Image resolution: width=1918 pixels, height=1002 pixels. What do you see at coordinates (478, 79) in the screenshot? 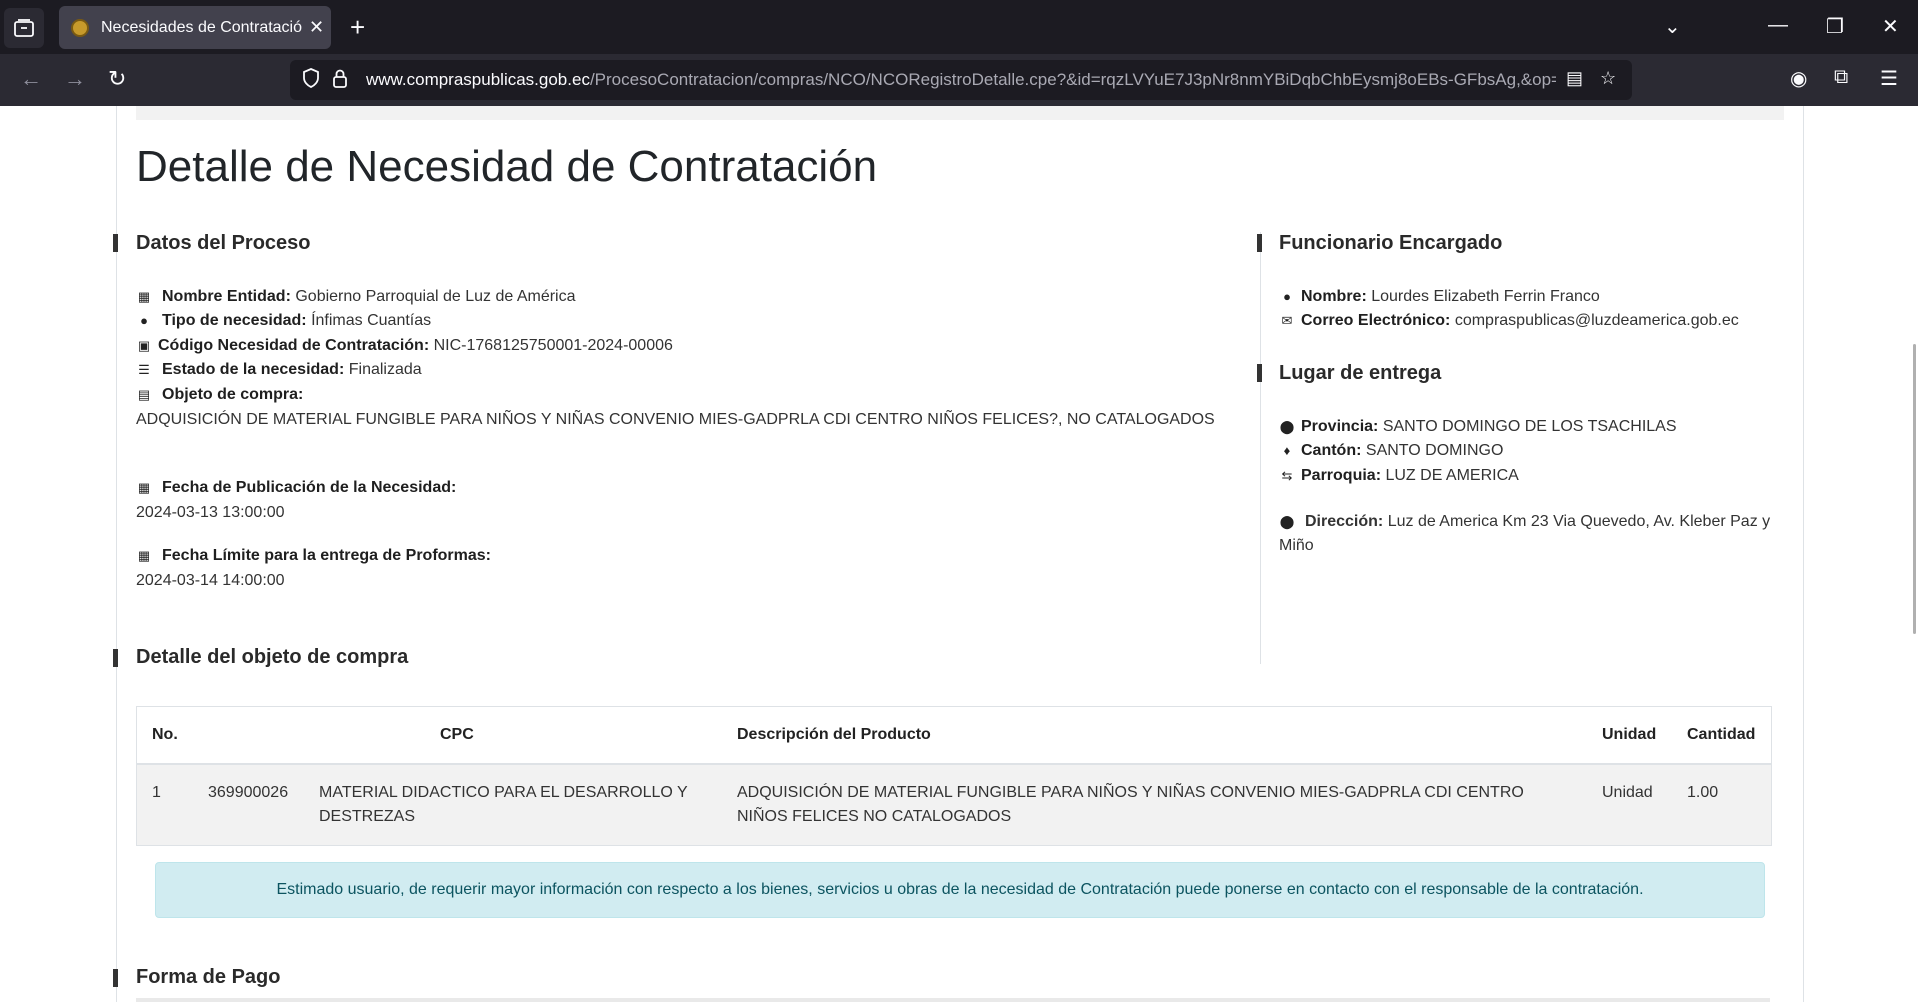
I see `url-domain: www.compraspublicas.gob.ec` at bounding box center [478, 79].